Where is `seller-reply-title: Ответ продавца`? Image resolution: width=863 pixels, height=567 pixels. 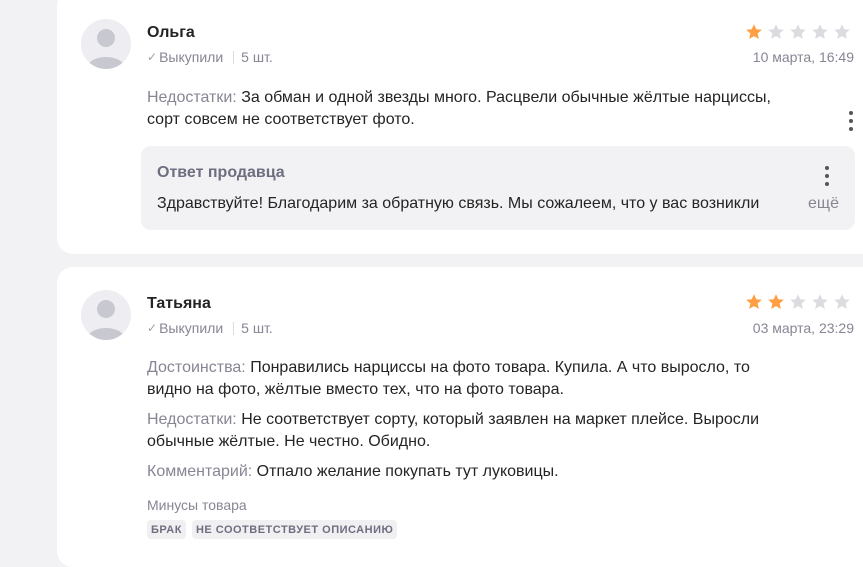
seller-reply-title: Ответ продавца is located at coordinates (221, 172).